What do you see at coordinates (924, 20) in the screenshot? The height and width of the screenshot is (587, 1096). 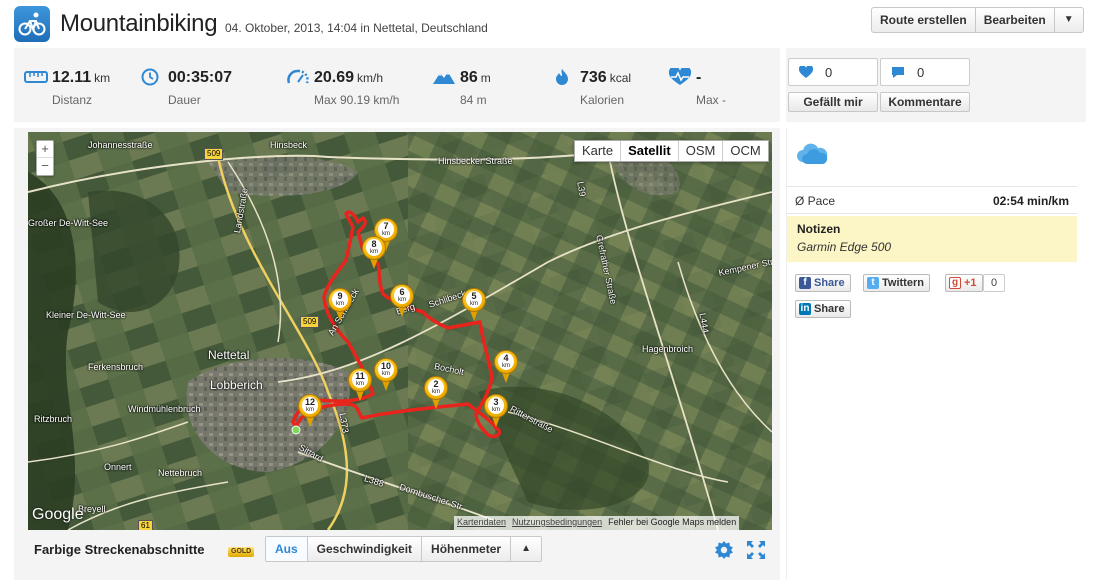 I see `create-route-button: Route erstellen` at bounding box center [924, 20].